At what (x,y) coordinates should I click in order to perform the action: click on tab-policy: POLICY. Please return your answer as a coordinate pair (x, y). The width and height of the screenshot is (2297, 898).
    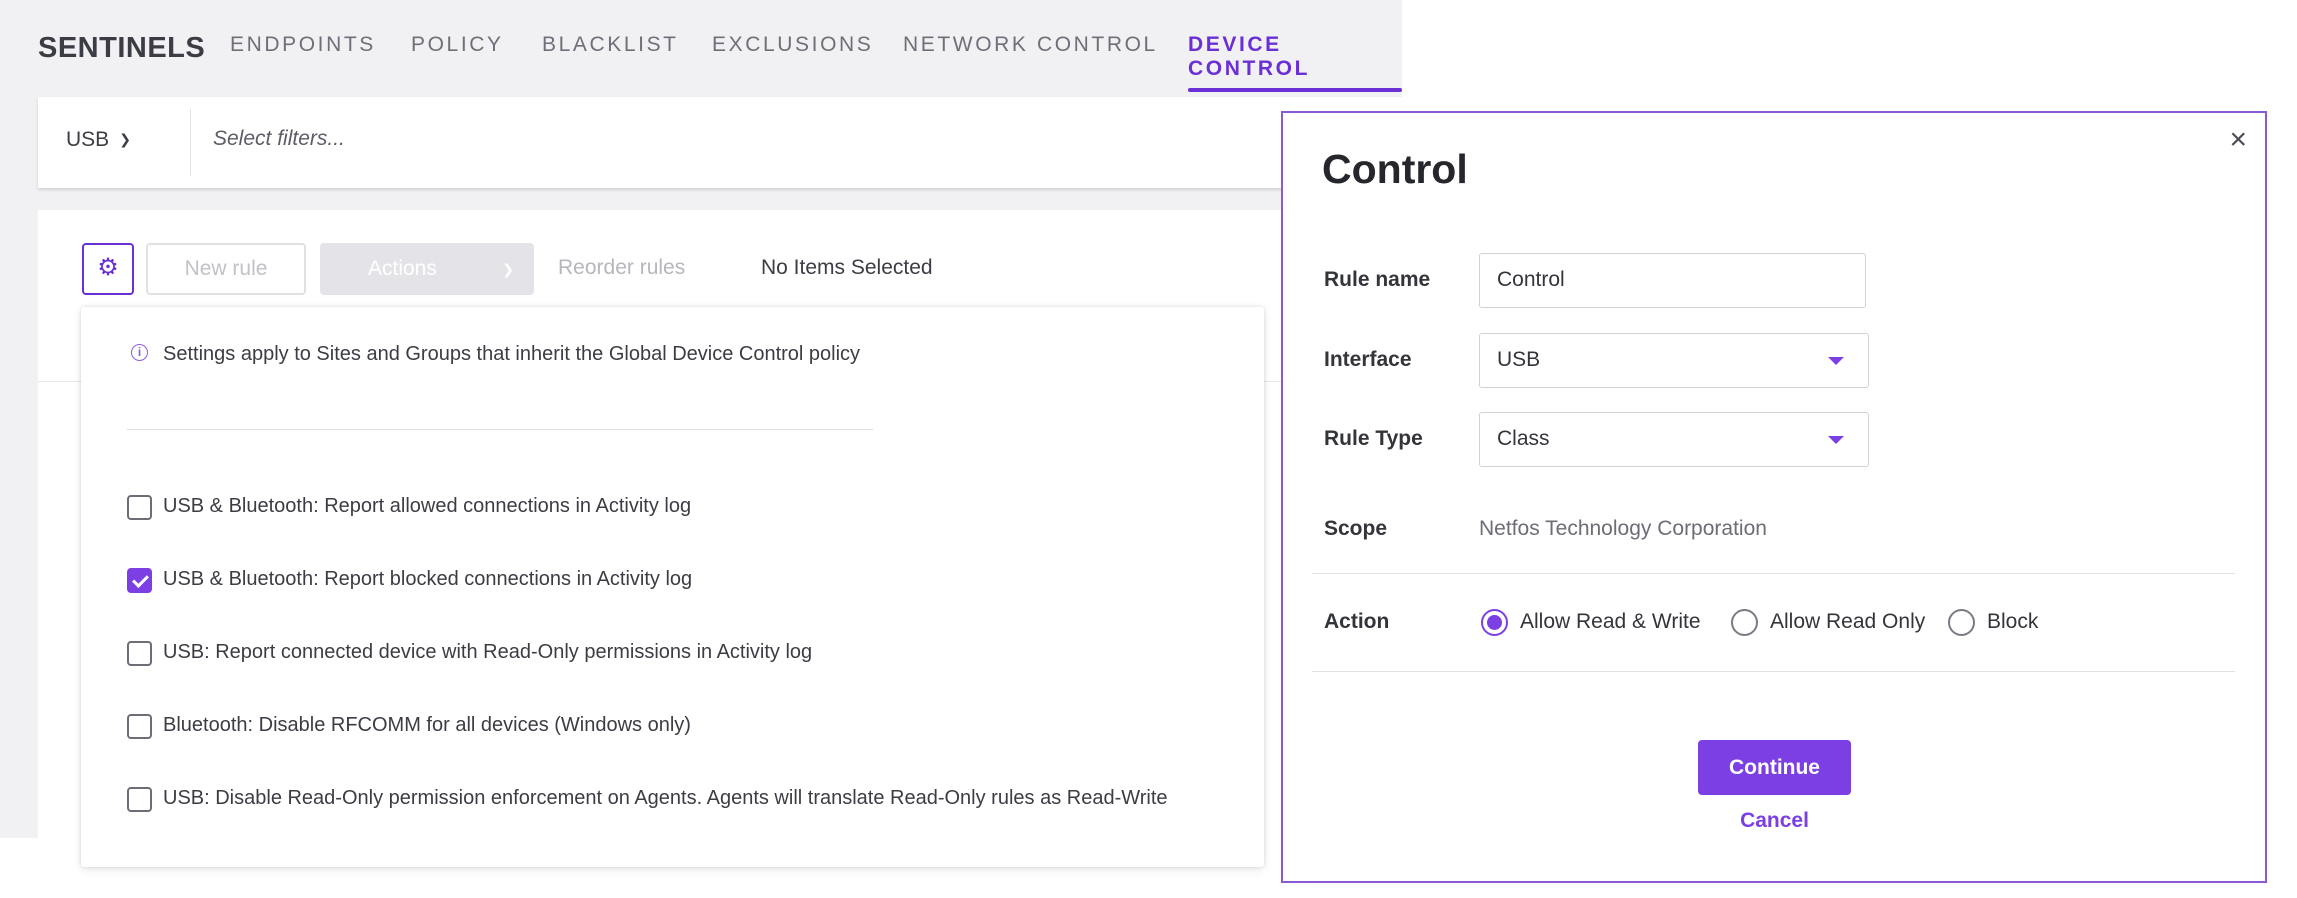
    Looking at the image, I should click on (457, 45).